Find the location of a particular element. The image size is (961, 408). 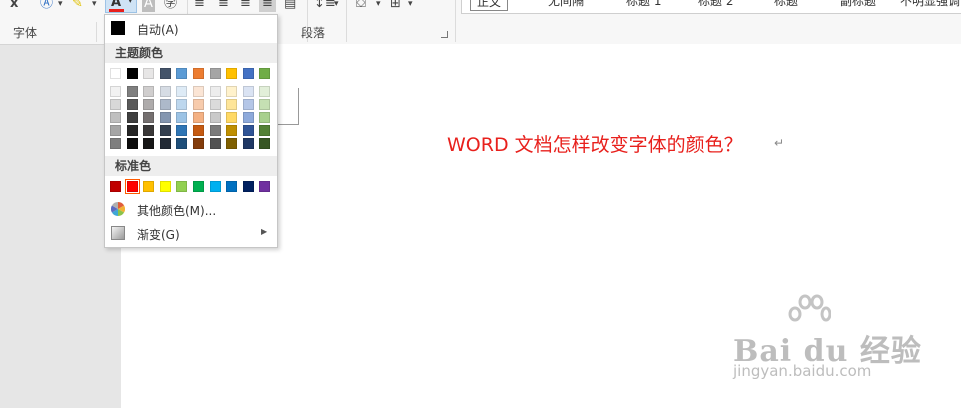

auto-color-item: 自动(A) is located at coordinates (191, 29).